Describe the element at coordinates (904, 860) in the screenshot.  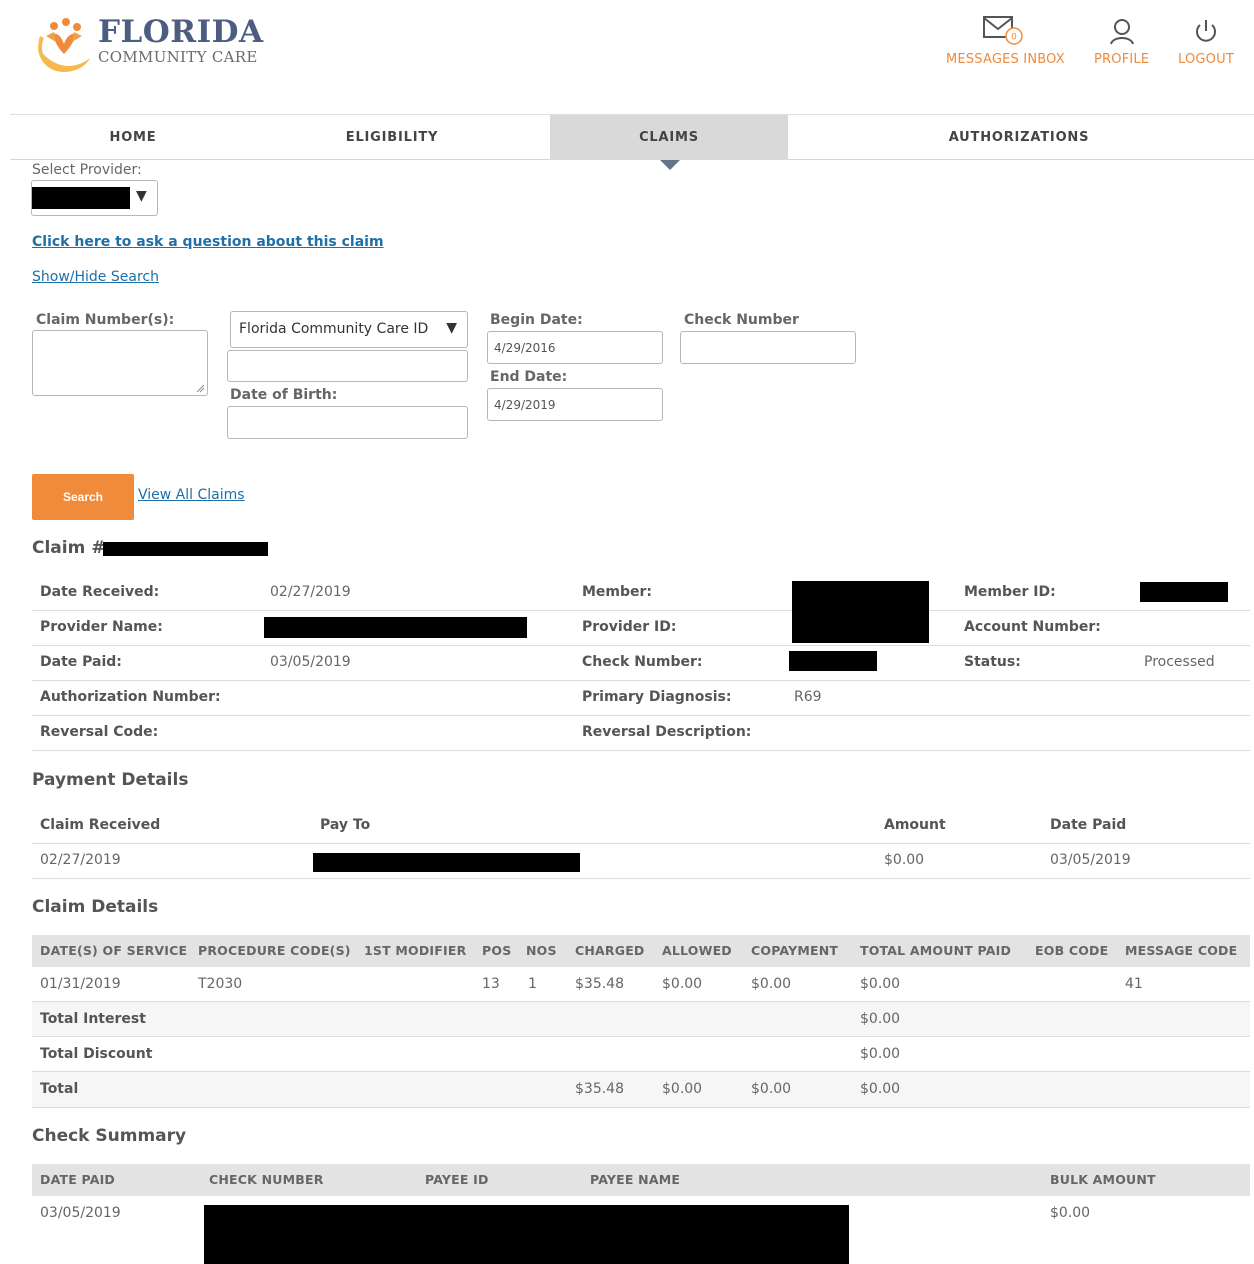
I see `amount-value: $0.00` at that location.